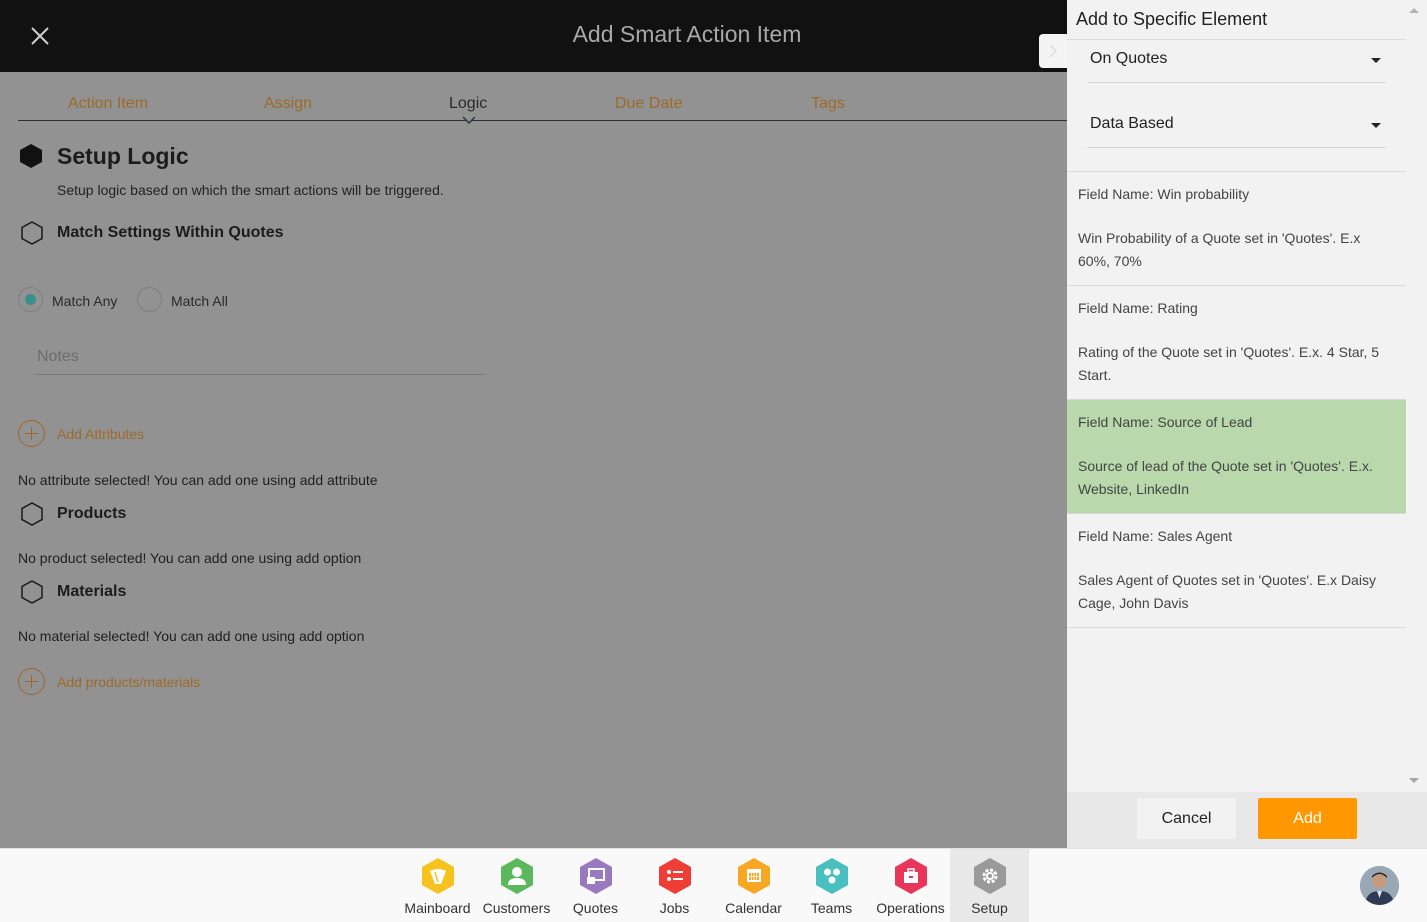 Image resolution: width=1427 pixels, height=922 pixels. I want to click on scroll-up-icon, so click(1414, 10).